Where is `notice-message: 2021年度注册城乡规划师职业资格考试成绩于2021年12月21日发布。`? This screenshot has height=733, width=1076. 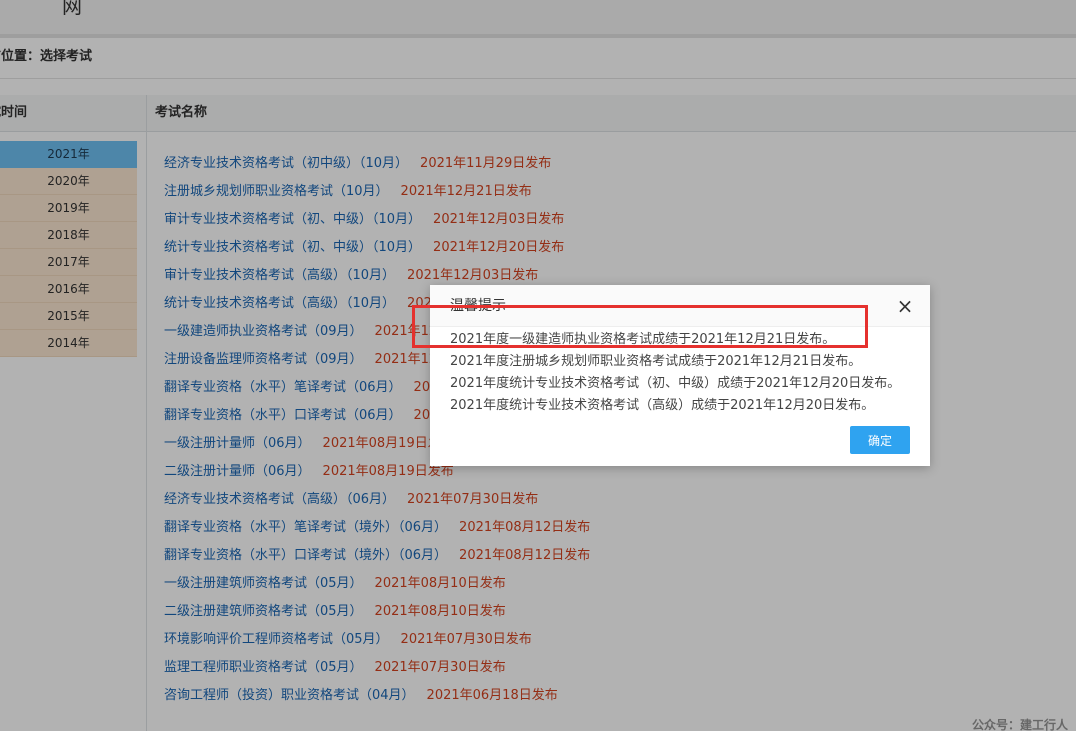 notice-message: 2021年度注册城乡规划师职业资格考试成绩于2021年12月21日发布。 is located at coordinates (656, 361).